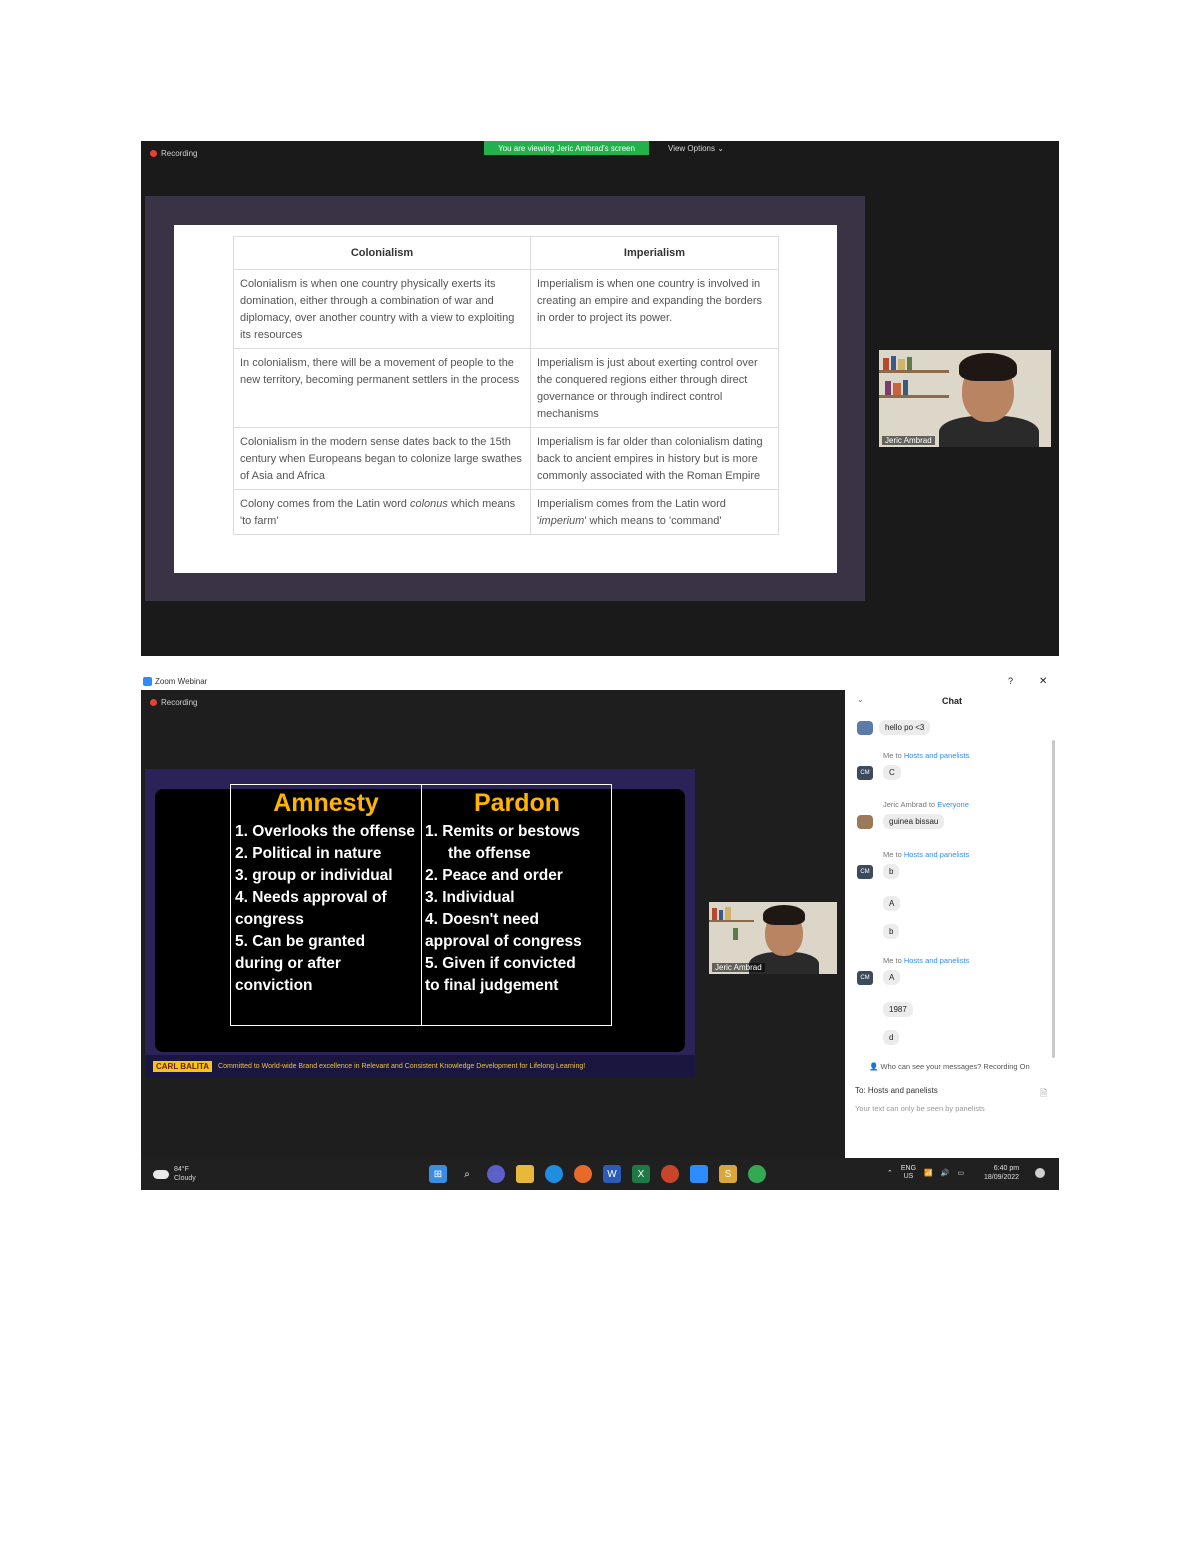  I want to click on excel-icon: X, so click(641, 1174).